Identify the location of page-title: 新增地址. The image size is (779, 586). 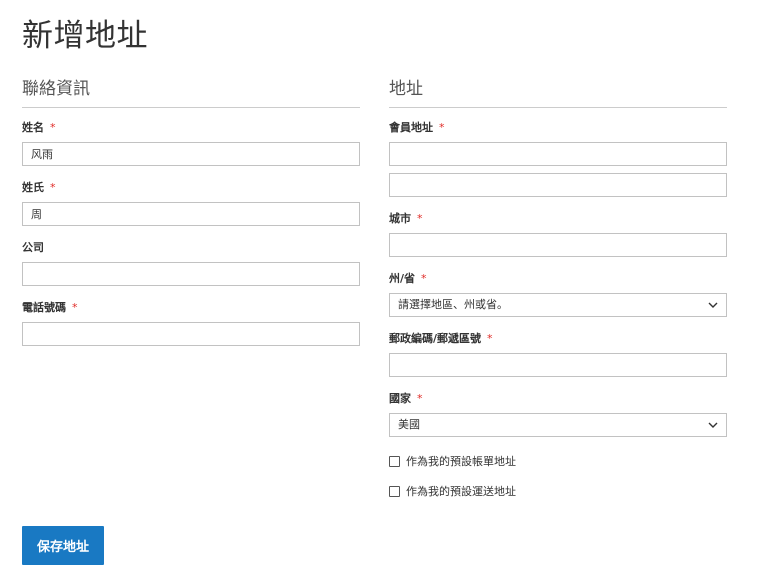
(85, 36).